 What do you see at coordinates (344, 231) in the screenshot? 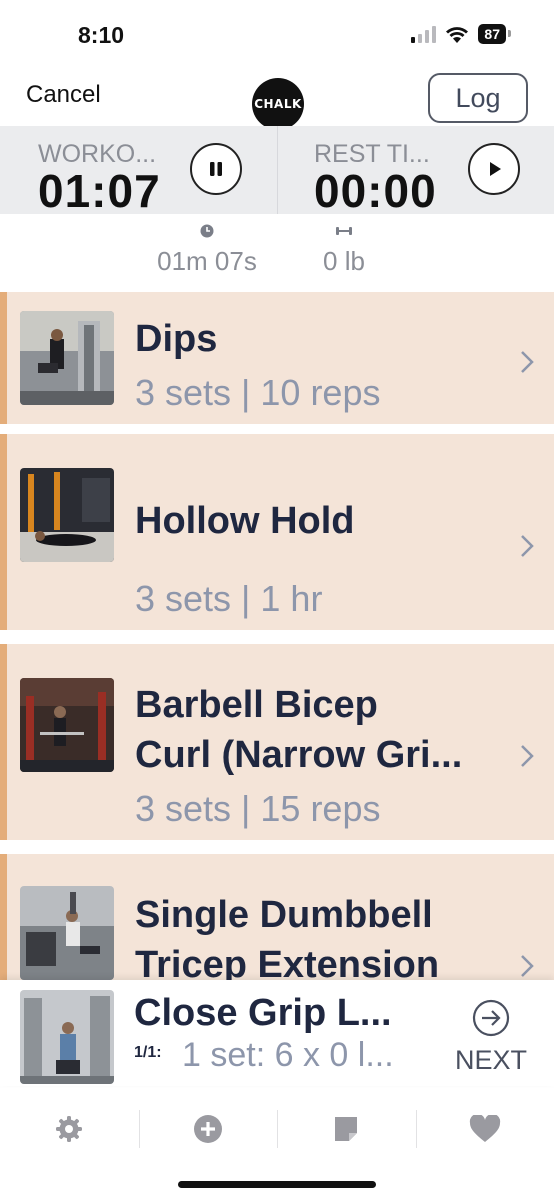
I see `dumbbell-icon` at bounding box center [344, 231].